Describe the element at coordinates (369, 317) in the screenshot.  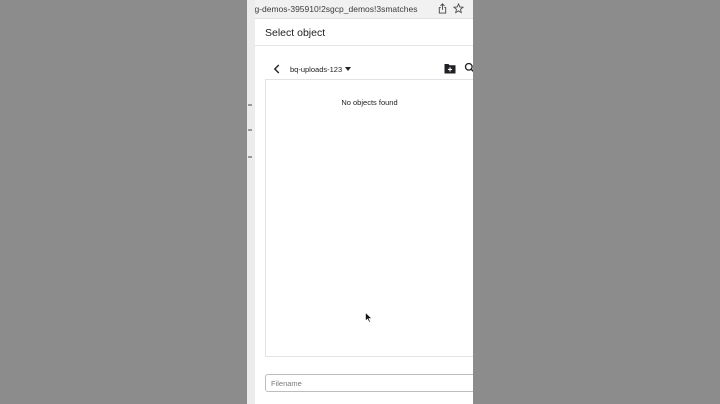
I see `mouse-cursor-icon` at that location.